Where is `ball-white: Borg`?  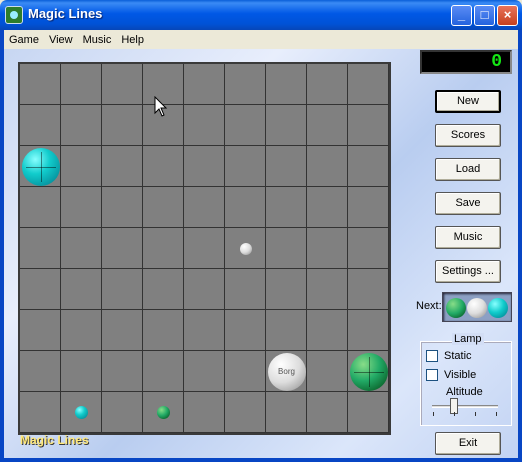 ball-white: Borg is located at coordinates (286, 371).